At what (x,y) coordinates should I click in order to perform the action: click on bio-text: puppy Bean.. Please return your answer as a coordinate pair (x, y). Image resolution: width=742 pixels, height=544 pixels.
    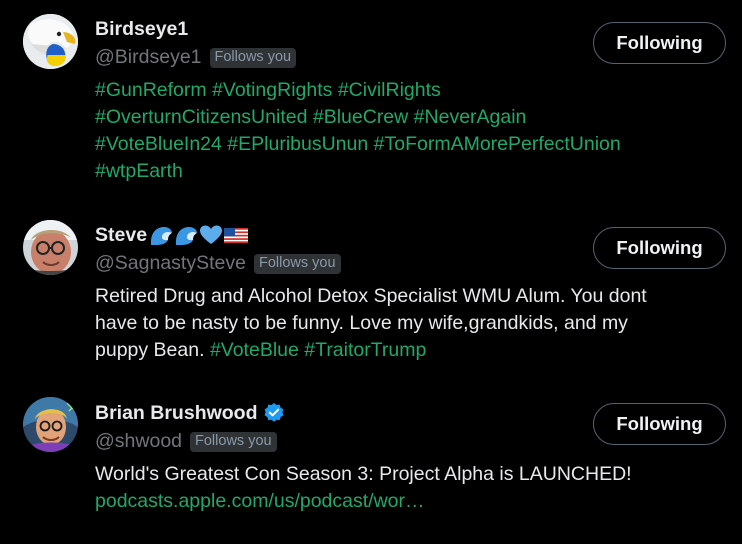
    Looking at the image, I should click on (152, 350).